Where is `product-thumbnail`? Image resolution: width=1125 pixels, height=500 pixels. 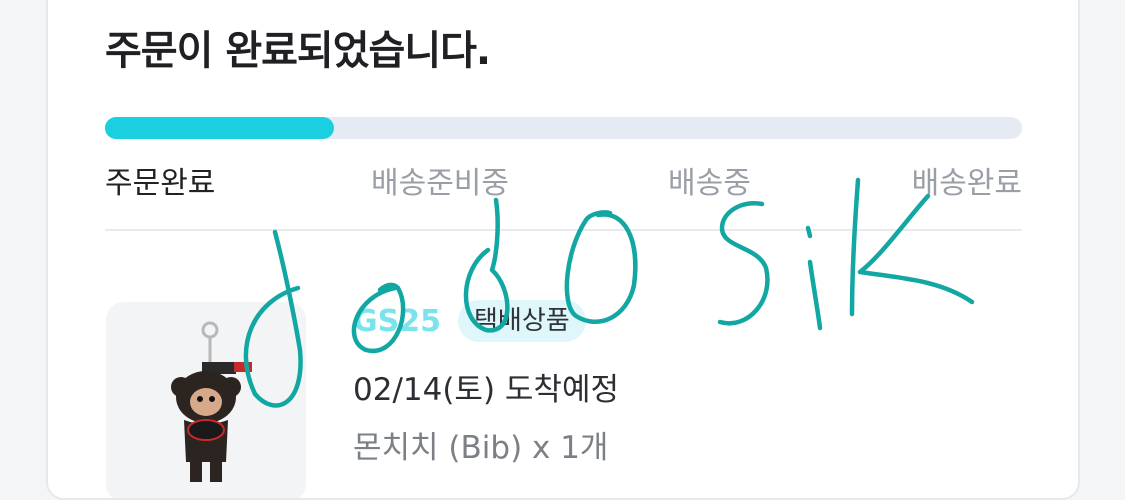
product-thumbnail is located at coordinates (206, 400).